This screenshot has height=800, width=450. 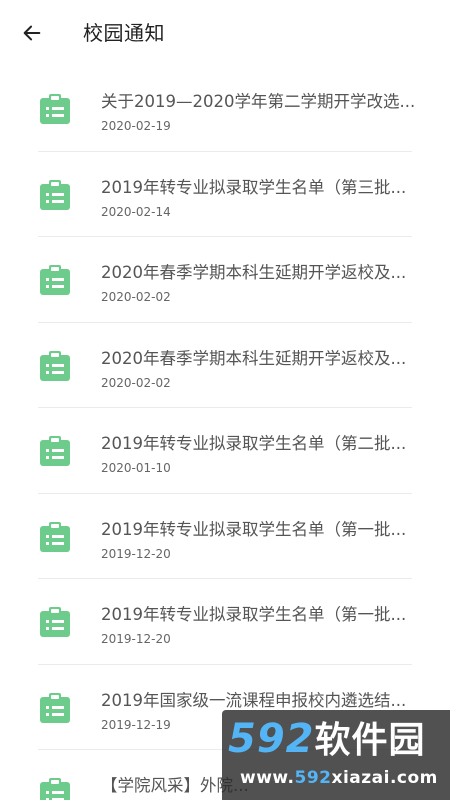 I want to click on notice-item: 2019年转专业拟录取学生名单（第三批... 2020-02-14, so click(x=225, y=194).